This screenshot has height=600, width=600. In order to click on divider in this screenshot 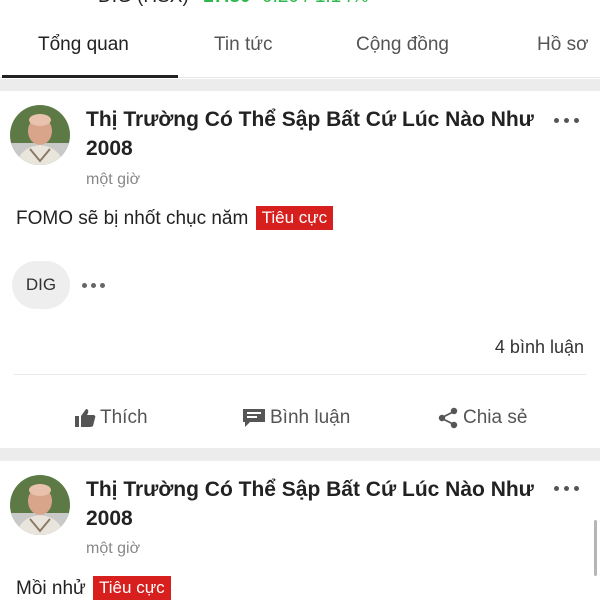, I will do `click(300, 374)`.